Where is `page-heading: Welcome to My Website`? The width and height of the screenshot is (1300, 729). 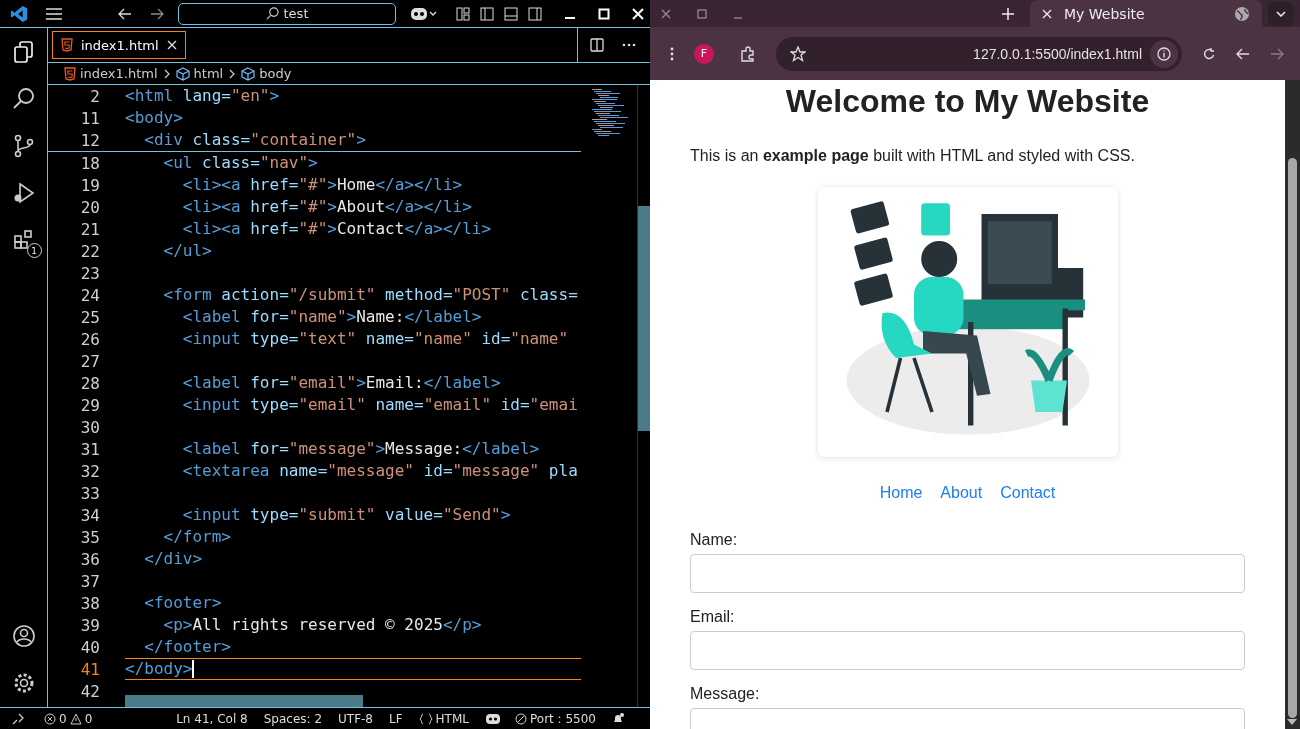
page-heading: Welcome to My Website is located at coordinates (967, 101).